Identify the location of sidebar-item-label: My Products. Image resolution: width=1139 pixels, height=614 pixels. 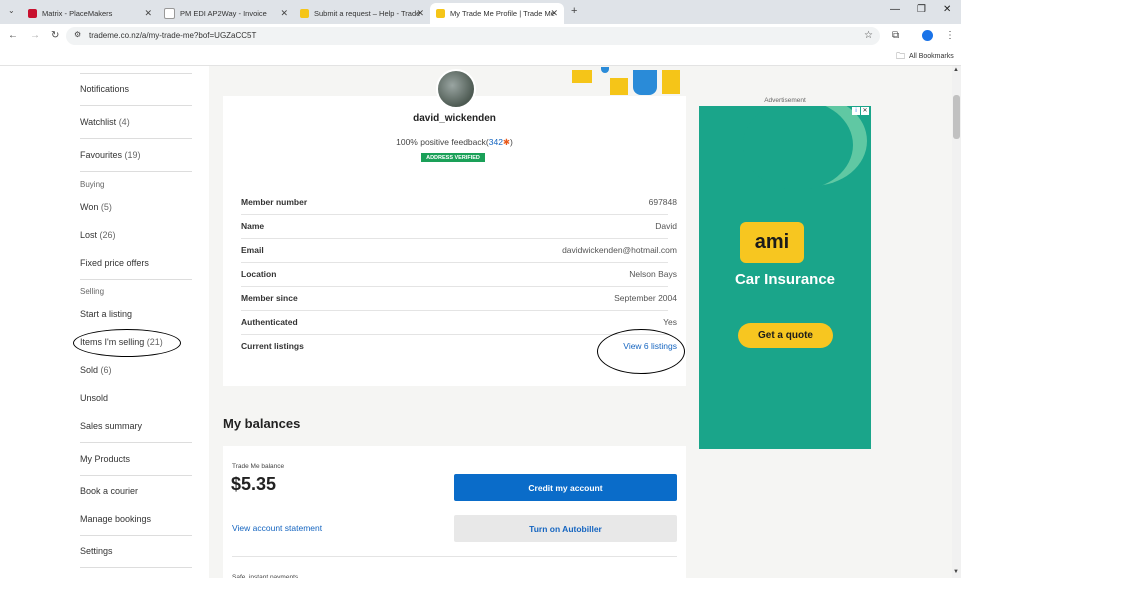
(105, 459).